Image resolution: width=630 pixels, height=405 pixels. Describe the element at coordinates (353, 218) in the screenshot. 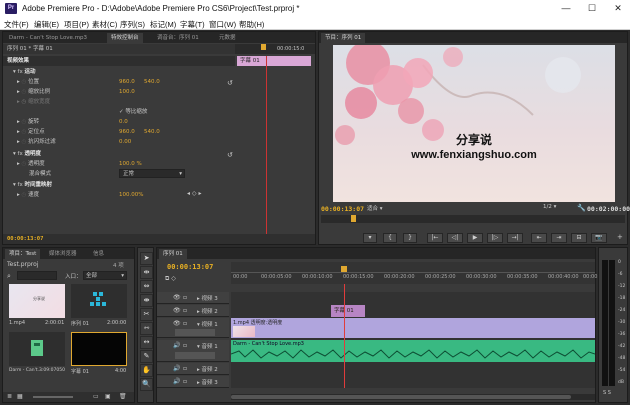

I see `program-playhead` at that location.